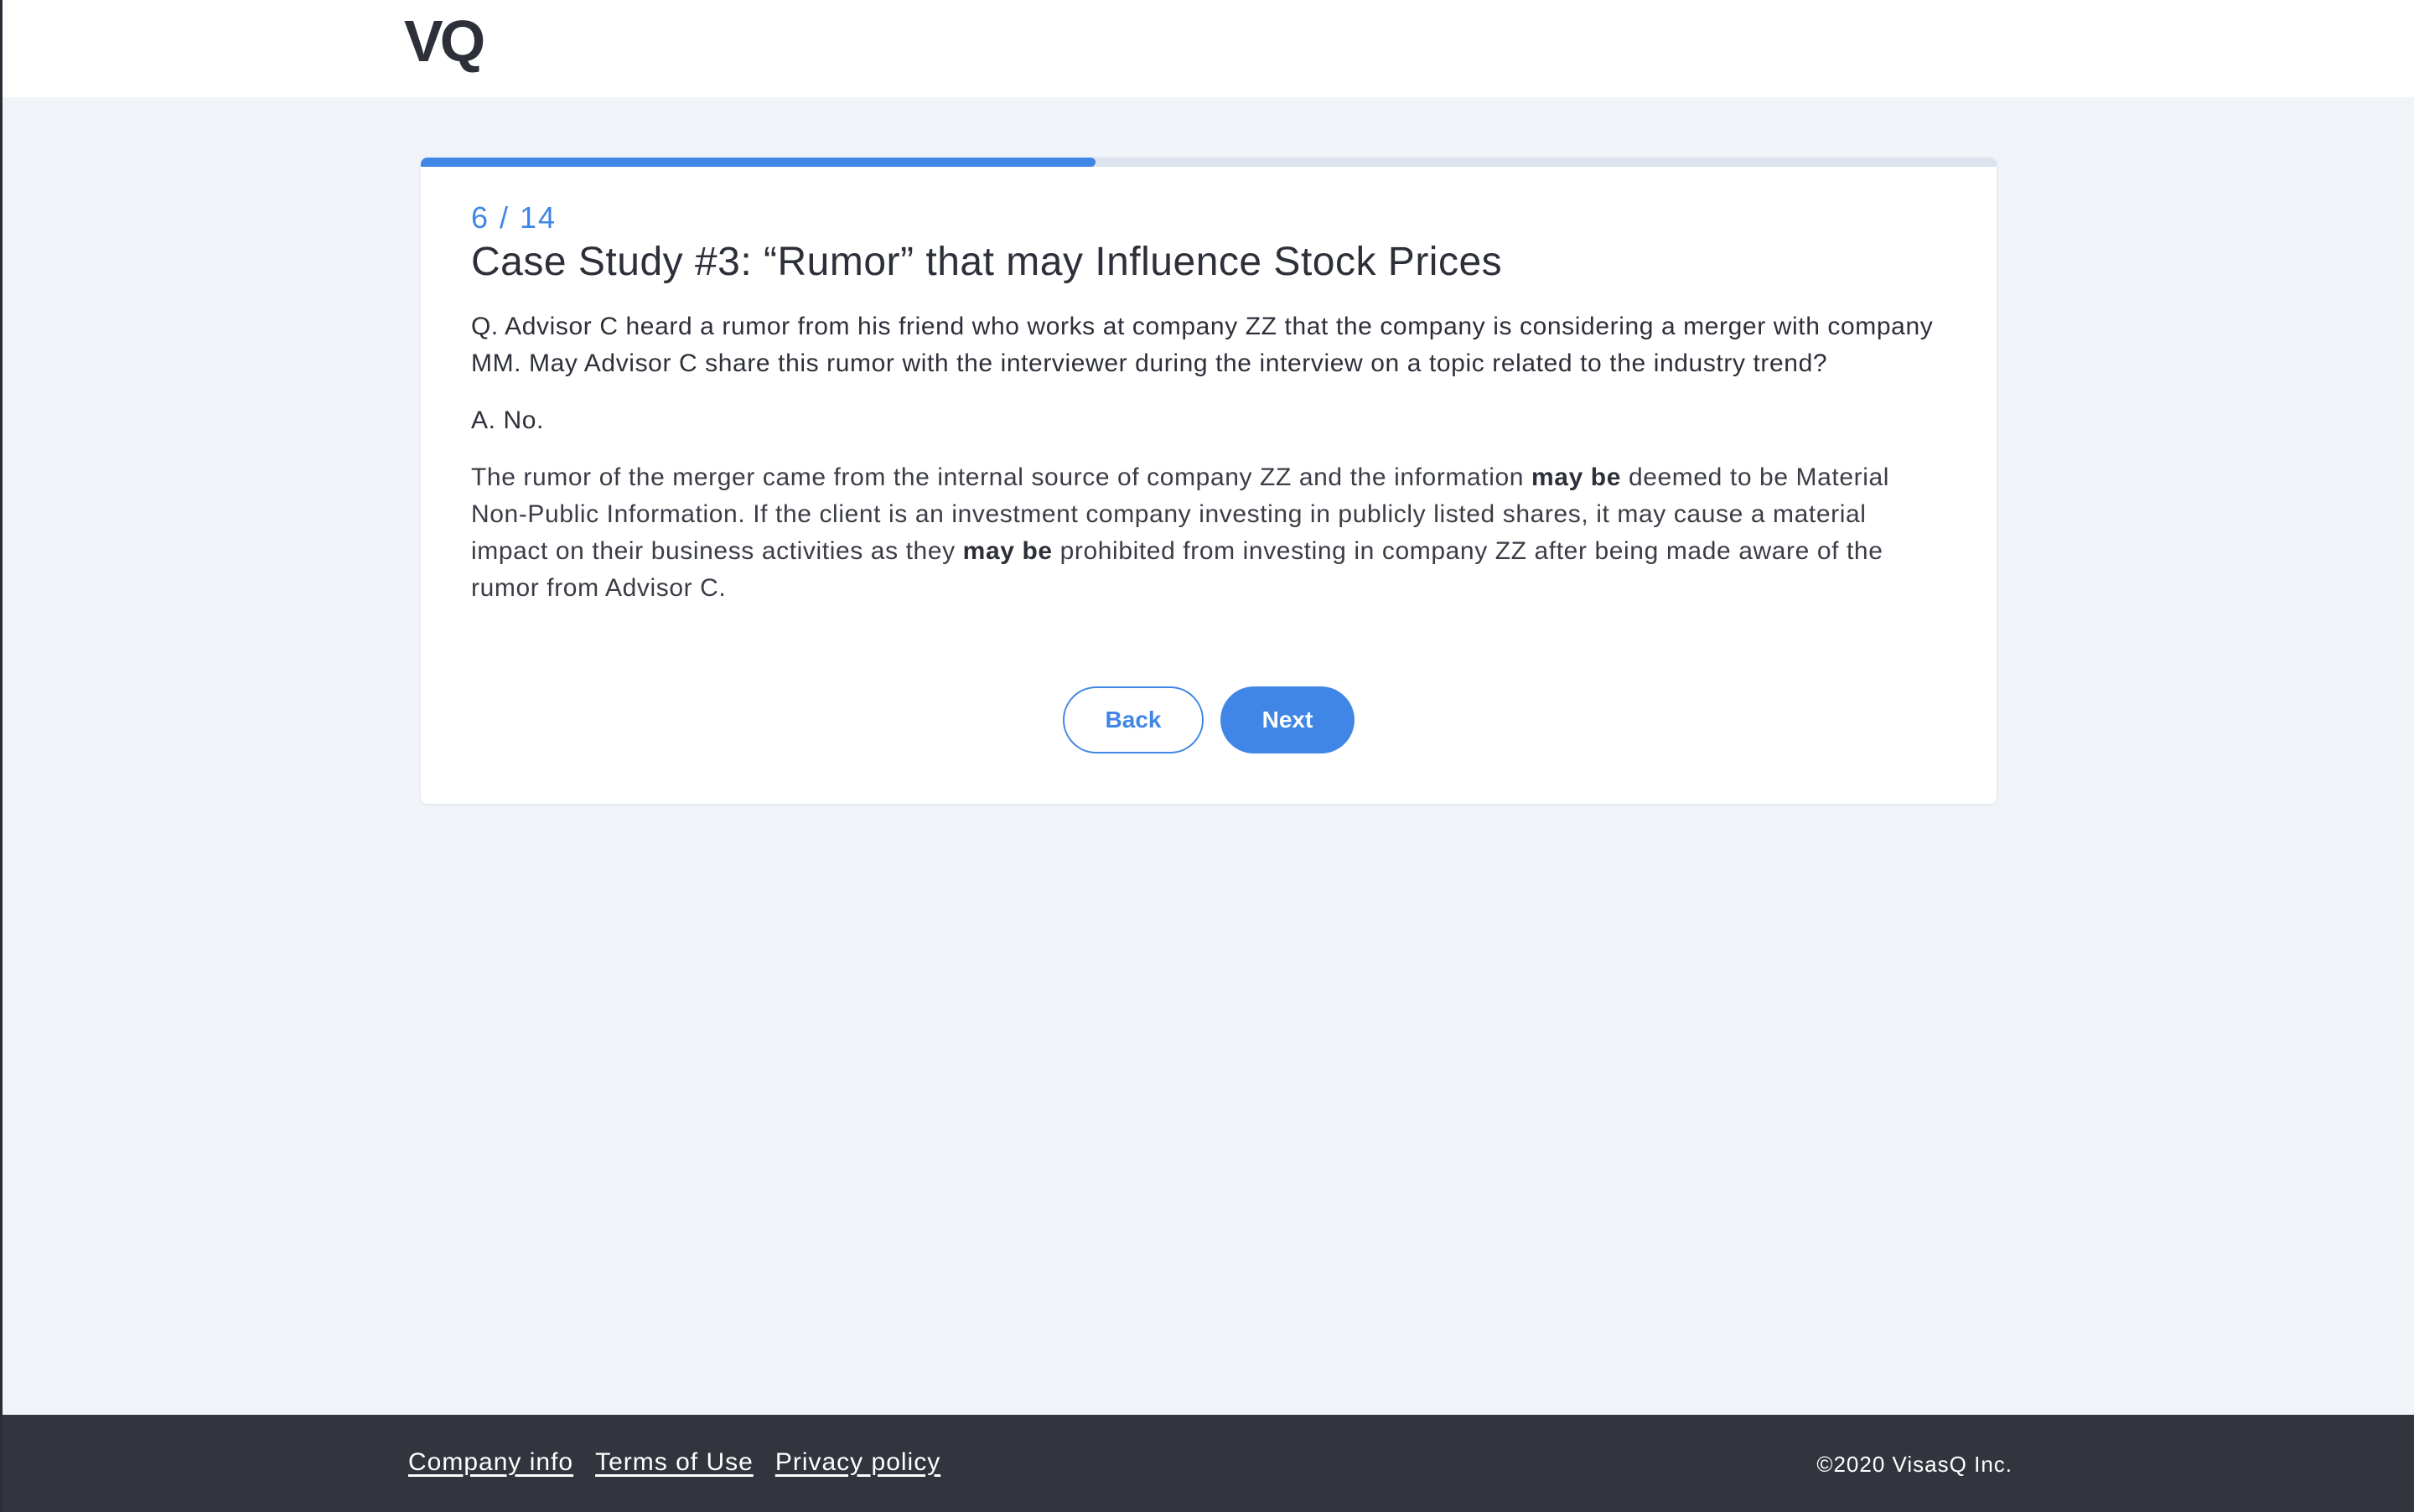 This screenshot has height=1512, width=2414. Describe the element at coordinates (445, 41) in the screenshot. I see `vq-logo: VQ` at that location.